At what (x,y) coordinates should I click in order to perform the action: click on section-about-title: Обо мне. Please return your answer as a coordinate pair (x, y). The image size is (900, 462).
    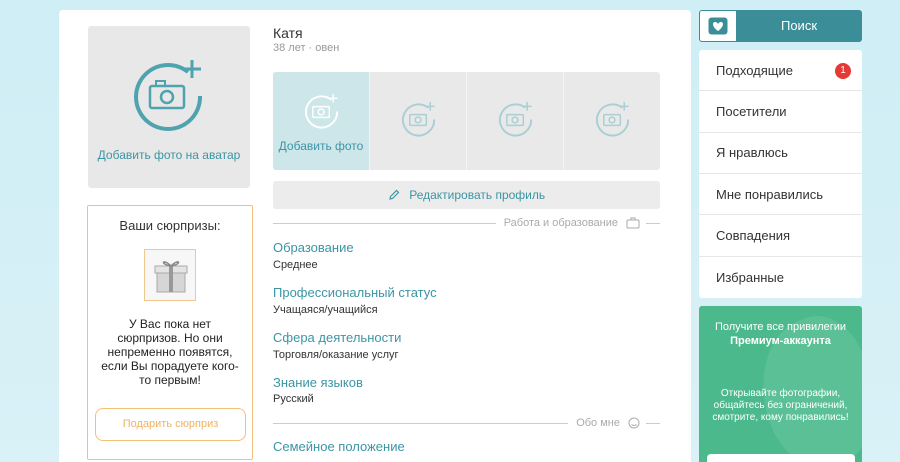
    Looking at the image, I should click on (598, 423).